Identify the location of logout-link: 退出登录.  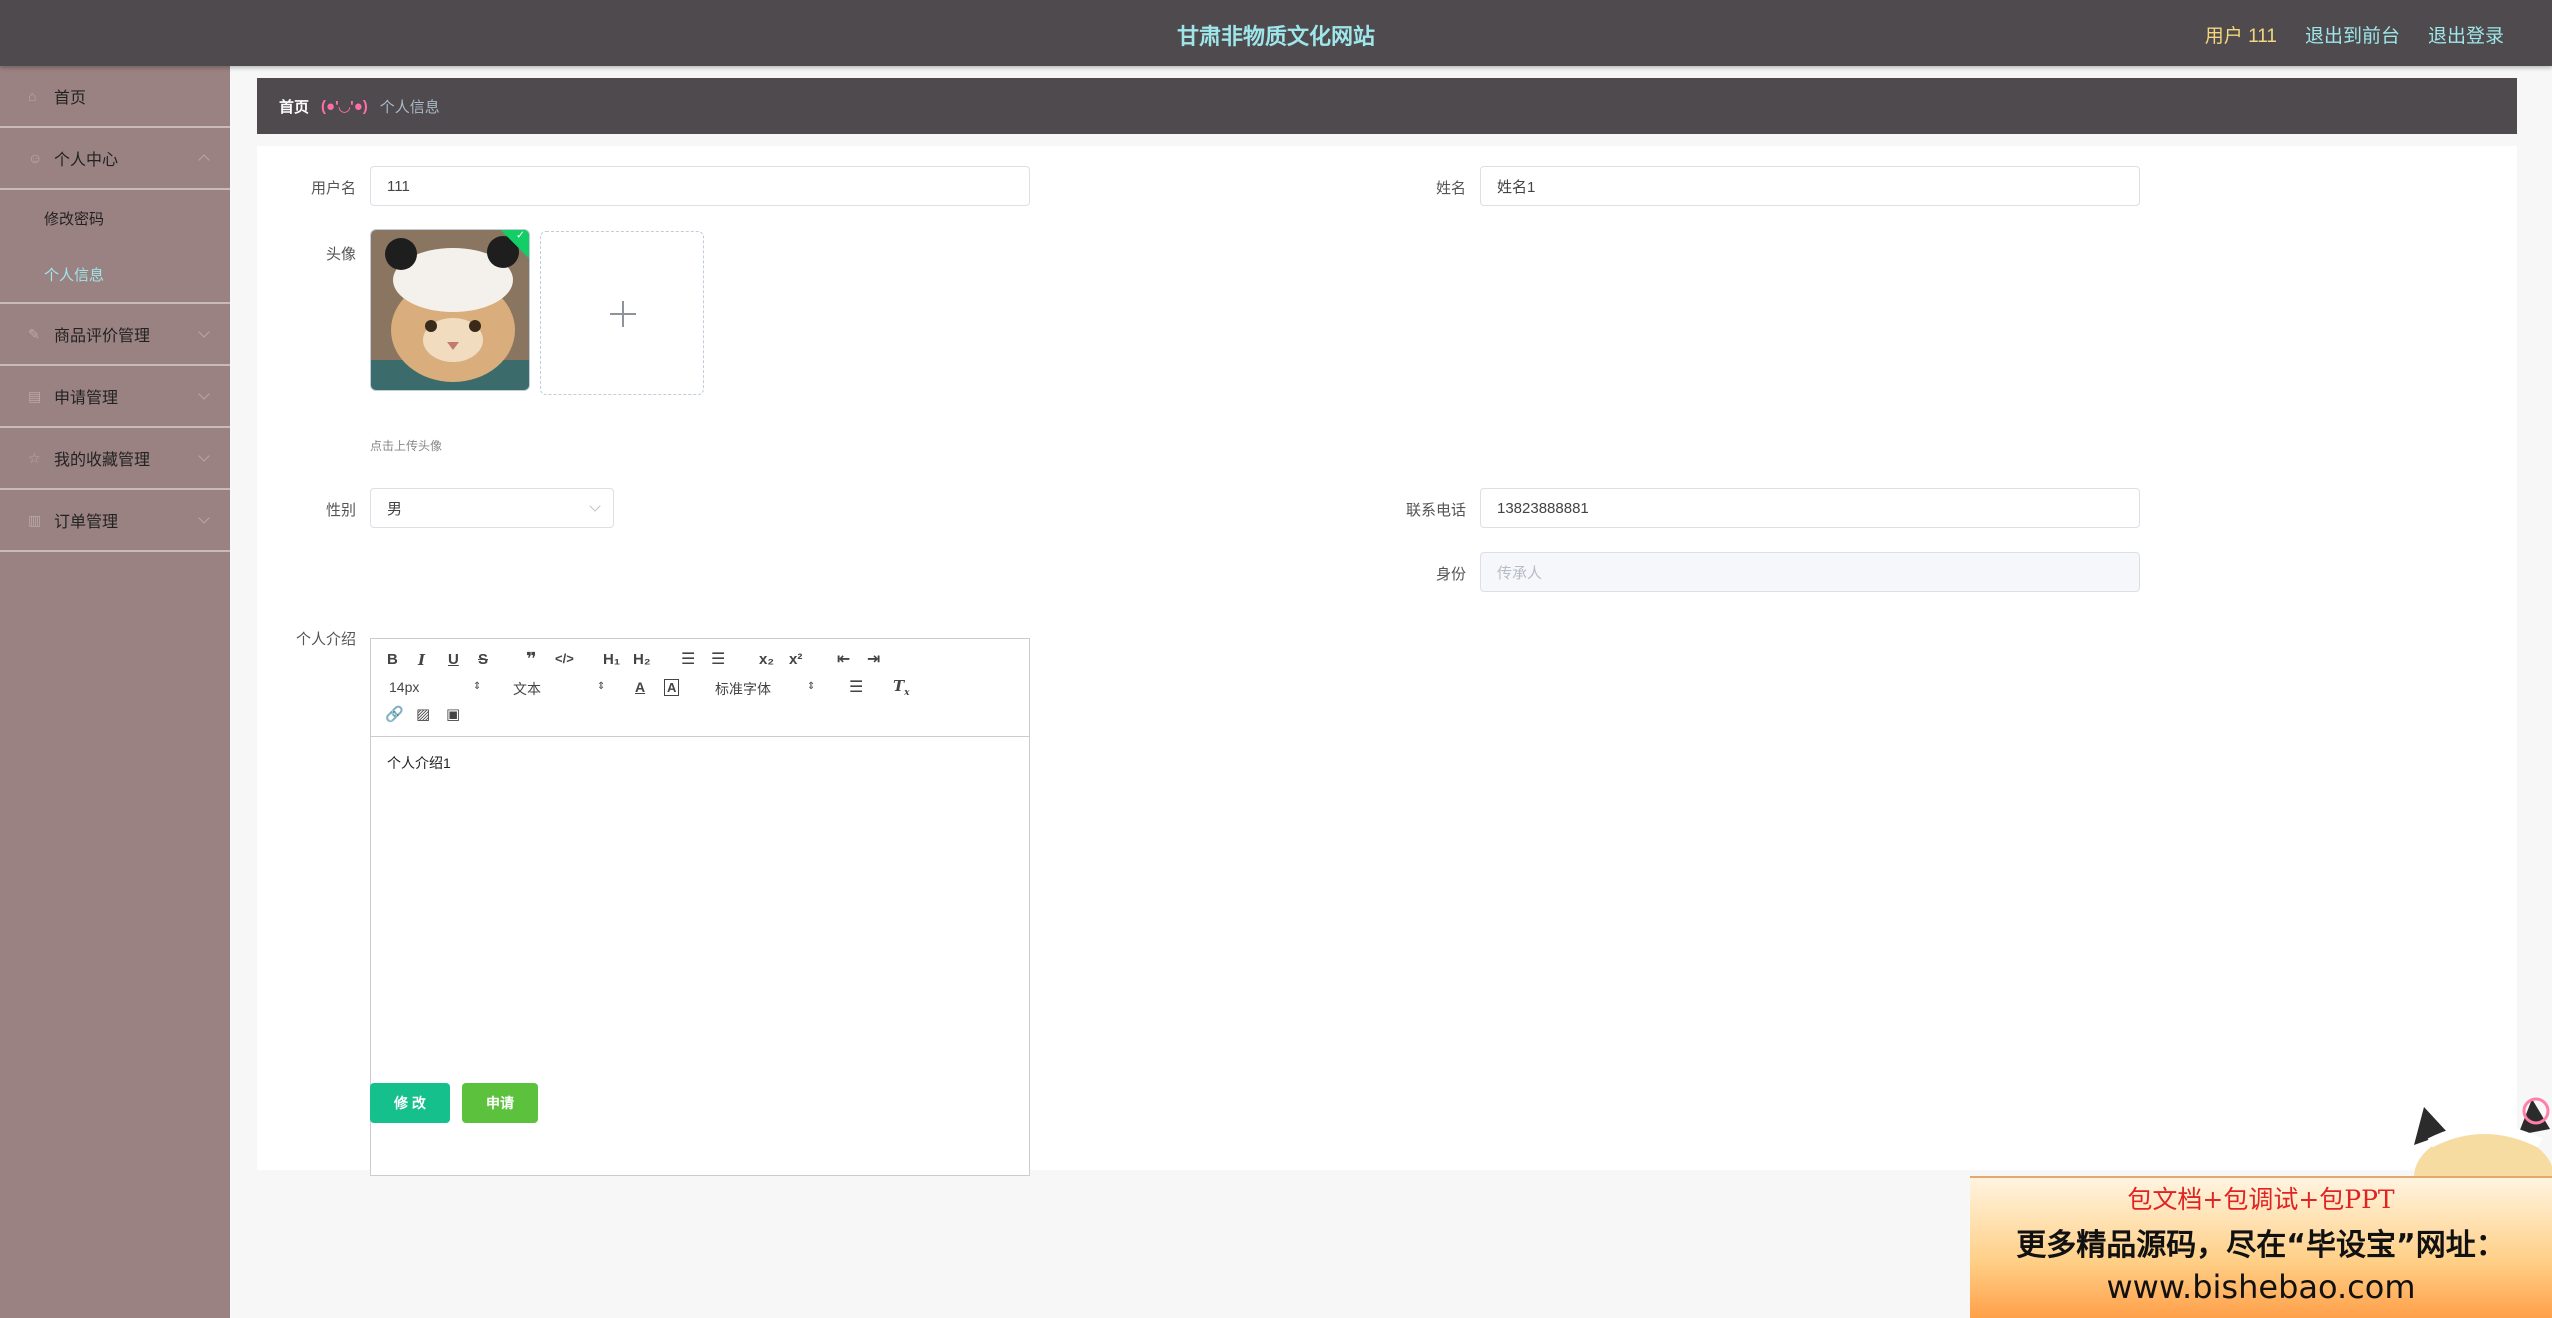
(2466, 34).